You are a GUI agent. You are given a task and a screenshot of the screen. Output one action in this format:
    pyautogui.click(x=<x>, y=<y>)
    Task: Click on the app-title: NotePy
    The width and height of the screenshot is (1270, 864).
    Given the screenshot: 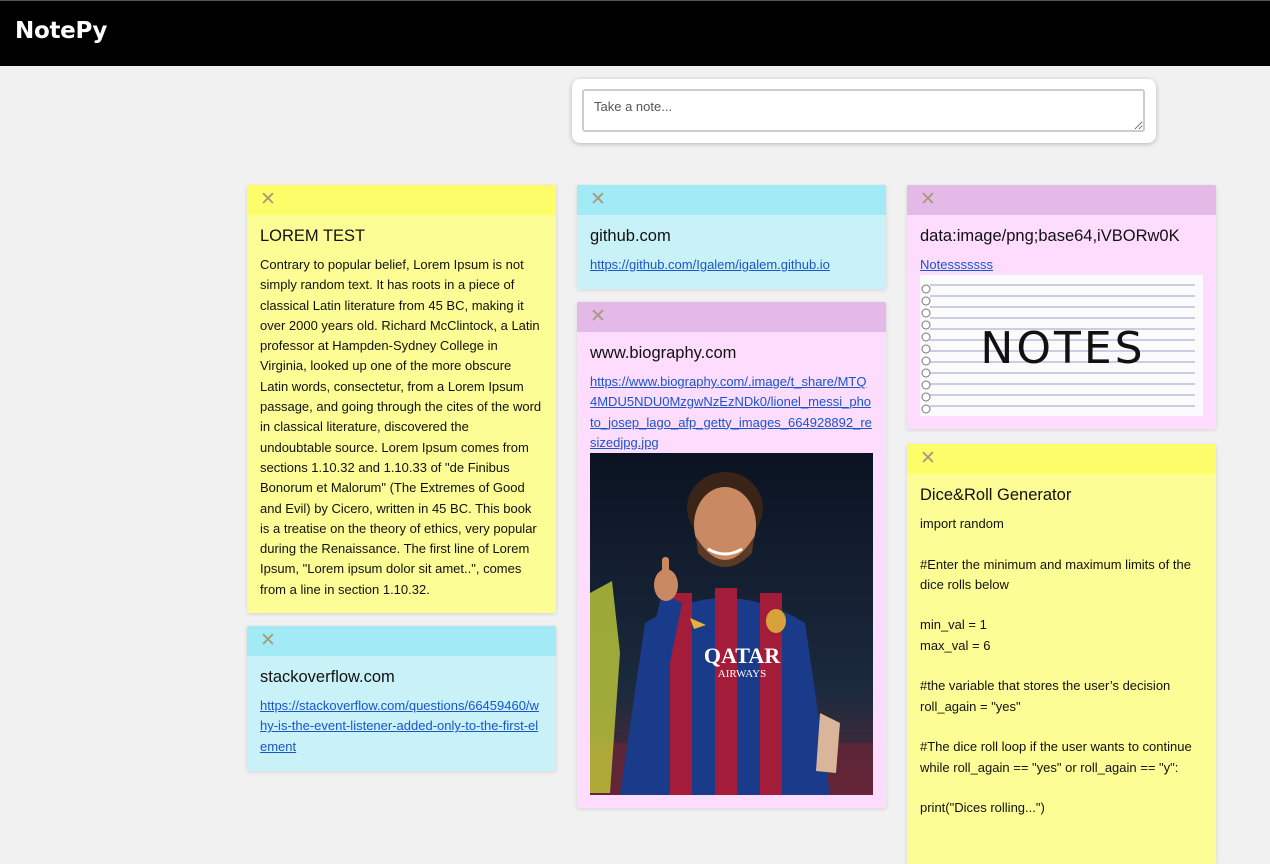 What is the action you would take?
    pyautogui.click(x=61, y=31)
    